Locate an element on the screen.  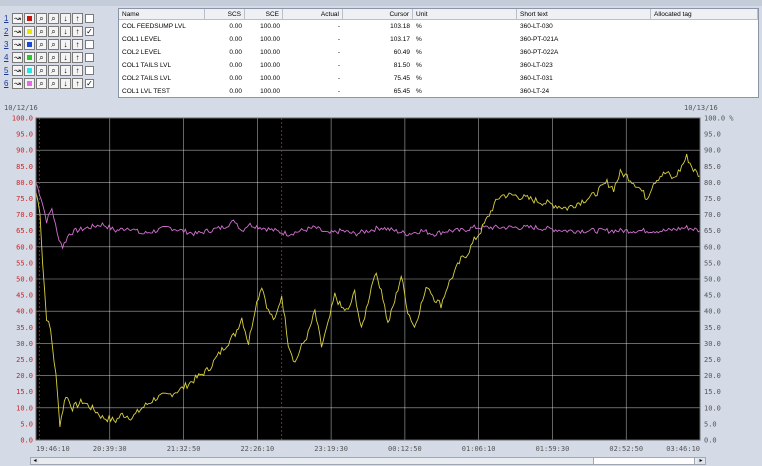
cell-short-text: 360-LT-023 is located at coordinates (536, 65).